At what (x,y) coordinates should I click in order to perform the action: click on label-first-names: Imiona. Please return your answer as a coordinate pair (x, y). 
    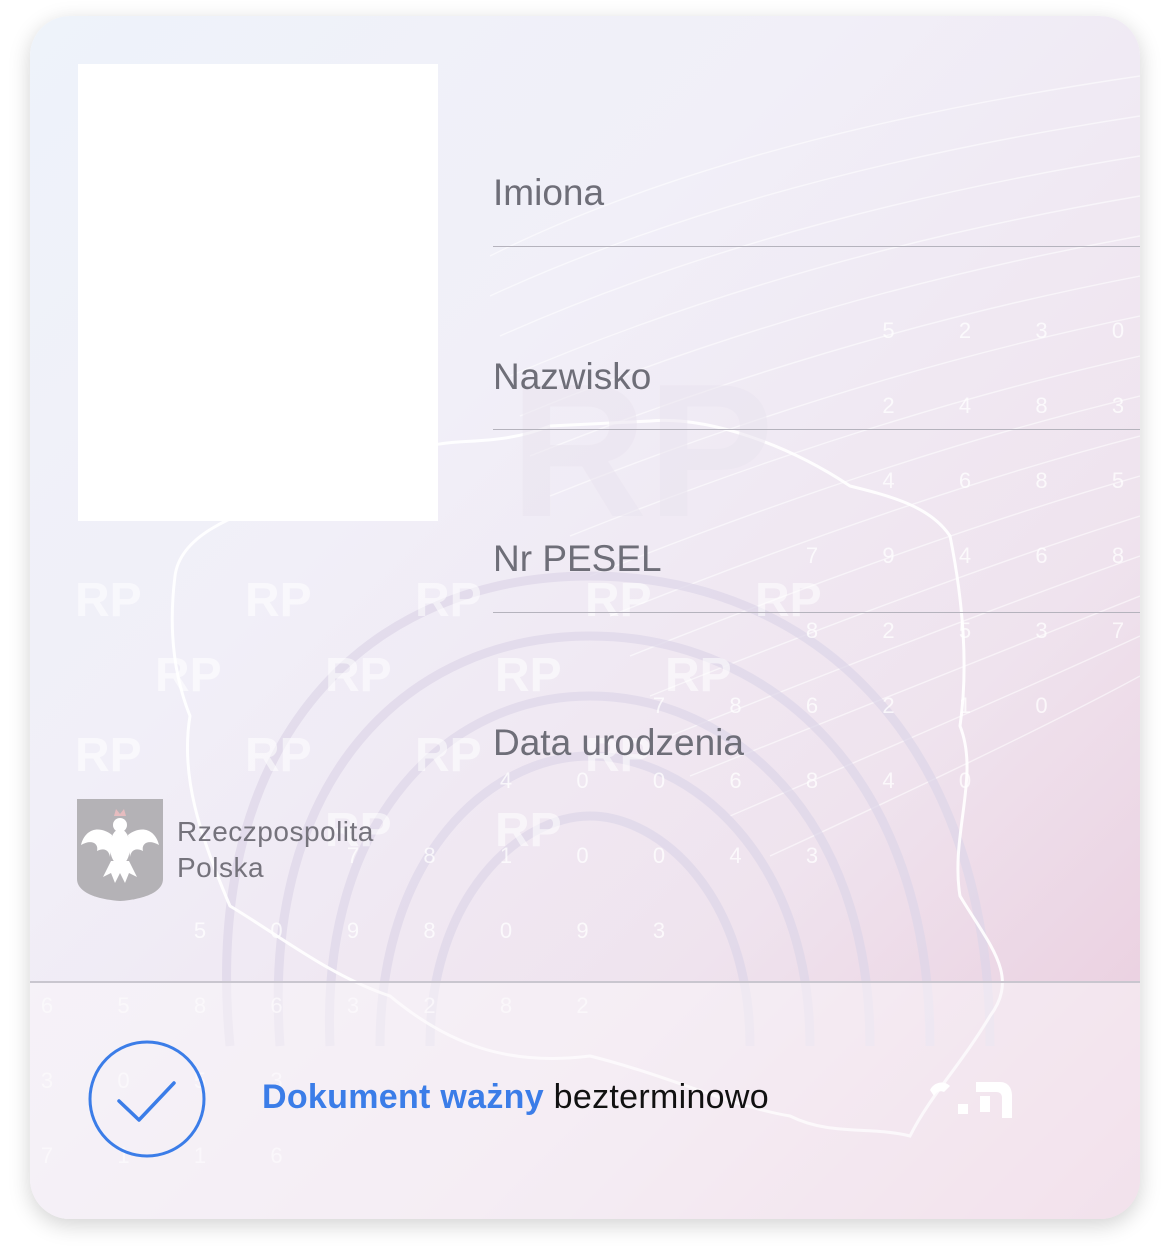
    Looking at the image, I should click on (549, 192).